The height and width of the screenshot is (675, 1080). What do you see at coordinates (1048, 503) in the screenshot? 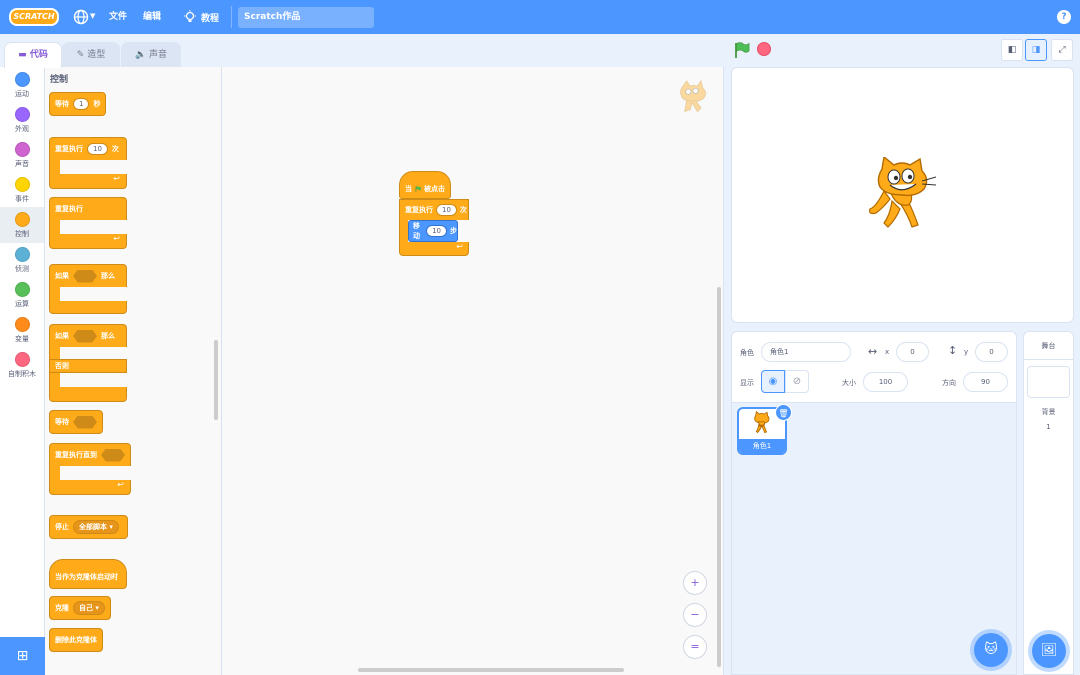
I see `stage-target-panel: 舞台 背景 1 🖼` at bounding box center [1048, 503].